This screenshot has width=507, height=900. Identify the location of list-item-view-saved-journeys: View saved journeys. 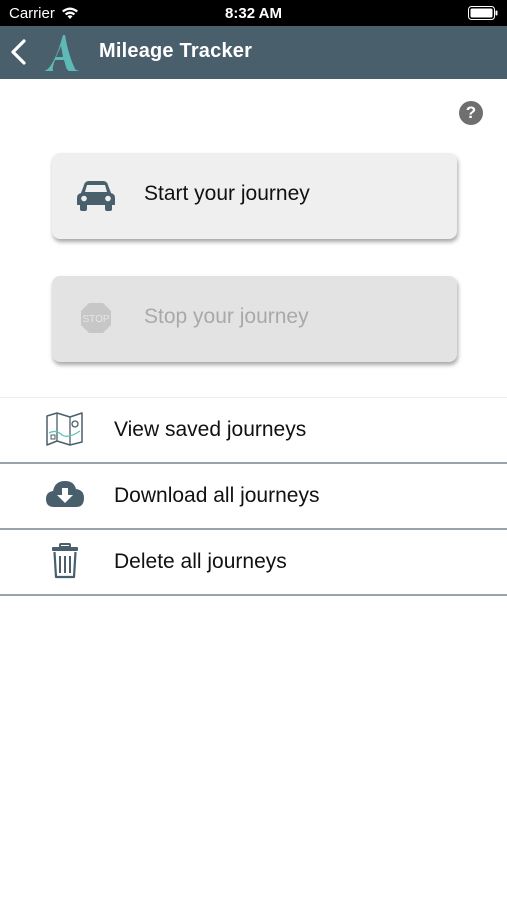
(253, 431).